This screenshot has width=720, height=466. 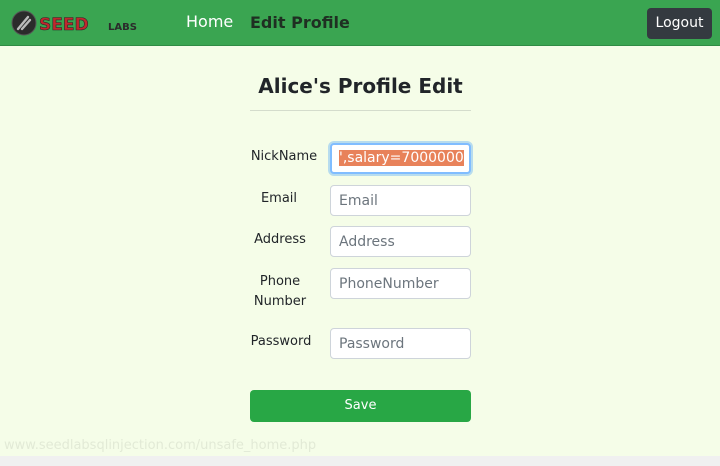 I want to click on save-button: Save, so click(x=360, y=406).